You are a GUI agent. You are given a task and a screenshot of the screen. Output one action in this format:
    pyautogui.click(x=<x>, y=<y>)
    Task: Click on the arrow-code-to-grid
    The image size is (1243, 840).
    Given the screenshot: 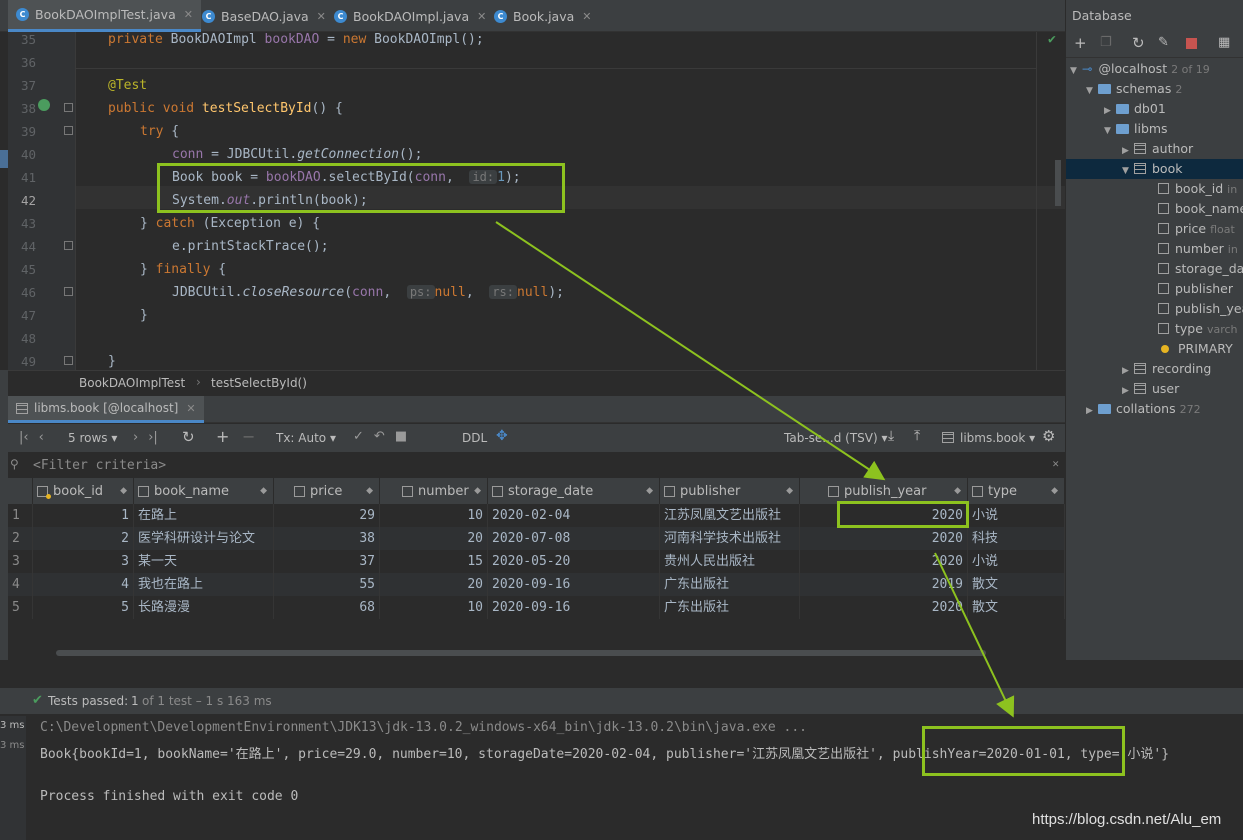 What is the action you would take?
    pyautogui.click(x=690, y=351)
    